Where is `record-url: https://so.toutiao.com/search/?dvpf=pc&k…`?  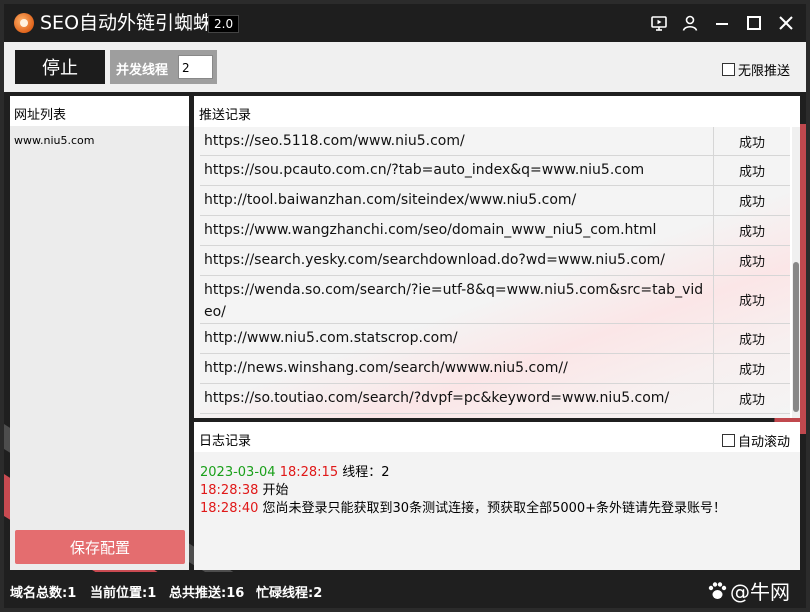
record-url: https://so.toutiao.com/search/?dvpf=pc&k… is located at coordinates (457, 398).